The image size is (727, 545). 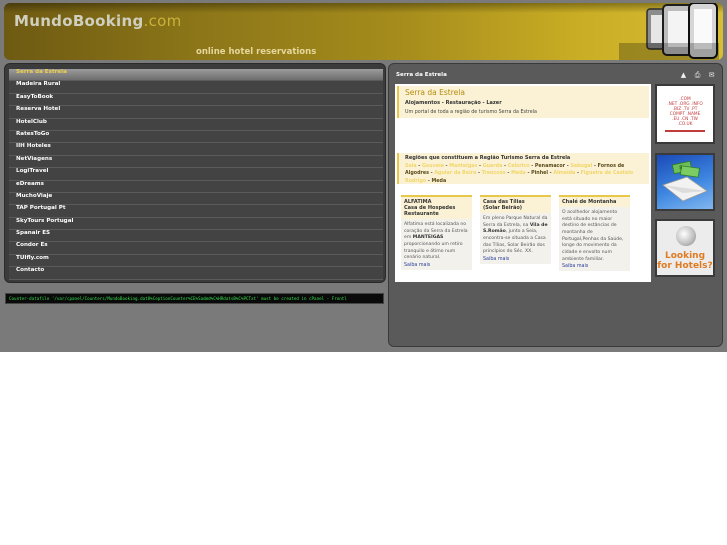 I want to click on nav-item-logitravel: LogiTravel, so click(x=196, y=174).